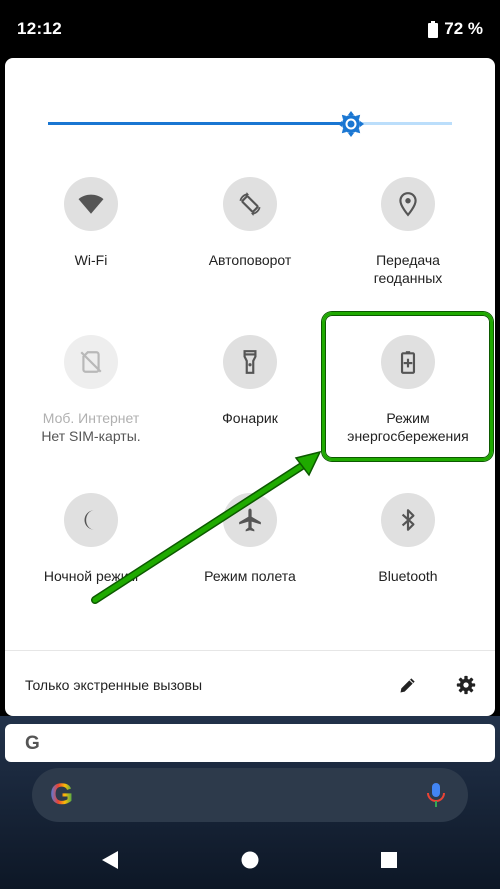 The height and width of the screenshot is (889, 500). Describe the element at coordinates (114, 685) in the screenshot. I see `carrier-status-text: Только экстренные вызовы` at that location.